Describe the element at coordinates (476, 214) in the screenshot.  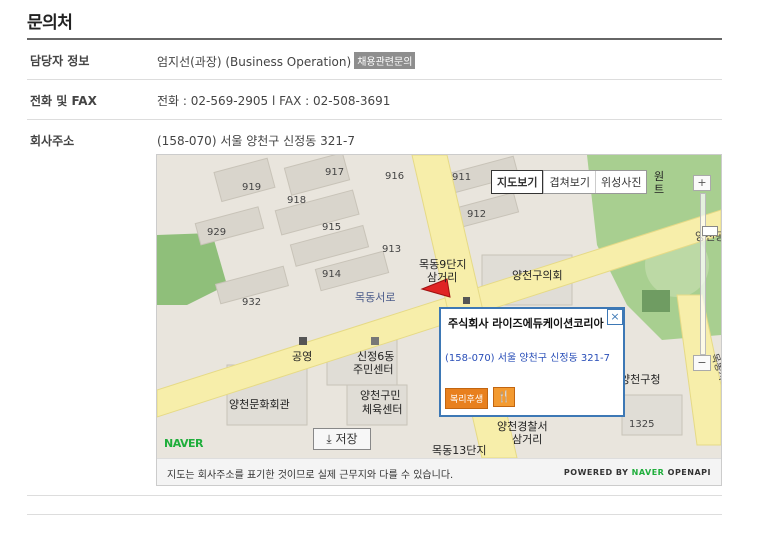
I see `map-label-912: 912` at that location.